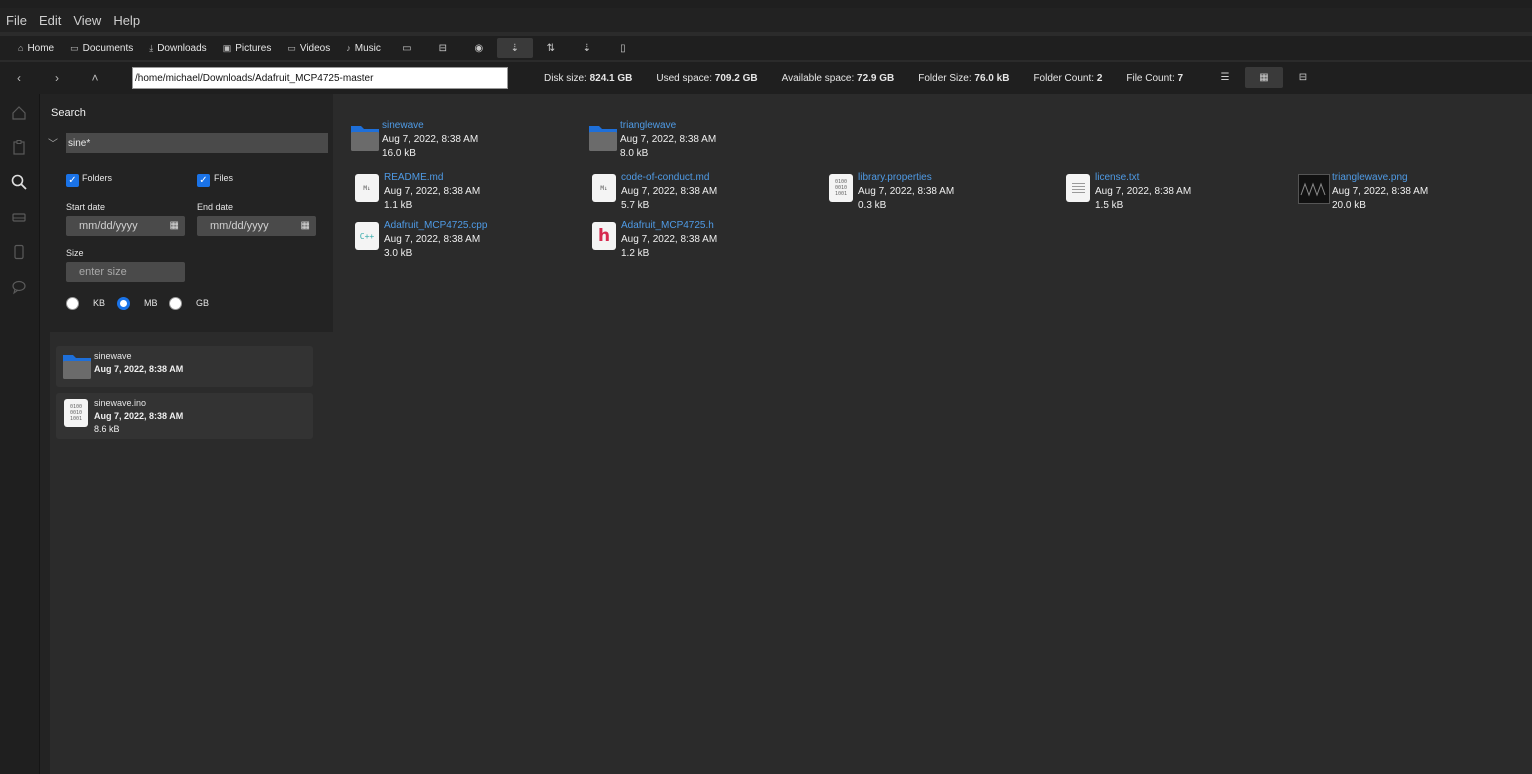  Describe the element at coordinates (703, 143) in the screenshot. I see `file-item: trianglewave Aug 7, 2022, 8:38 AM 8.0 kB` at that location.